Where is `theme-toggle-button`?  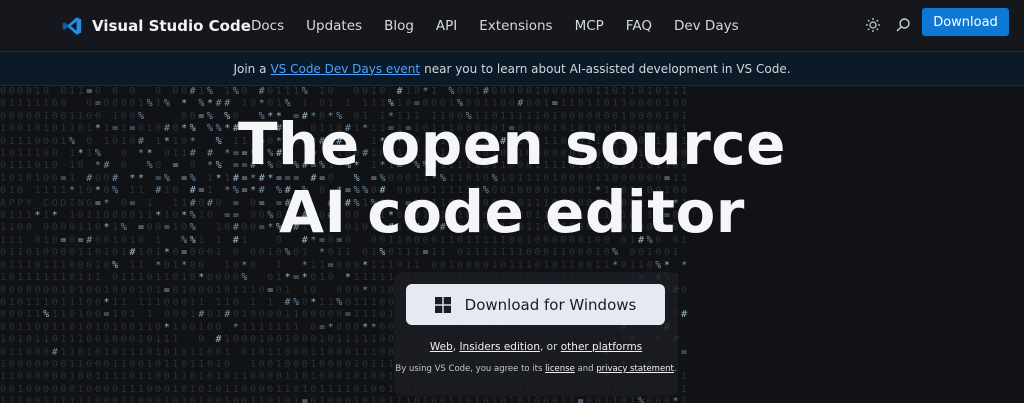
theme-toggle-button is located at coordinates (873, 25).